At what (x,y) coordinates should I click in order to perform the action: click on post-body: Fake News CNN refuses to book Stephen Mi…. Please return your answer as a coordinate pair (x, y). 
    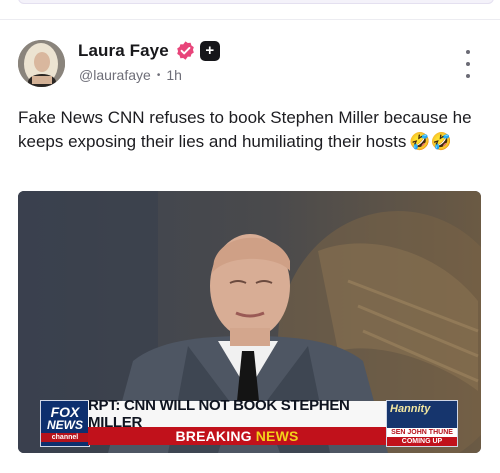
    Looking at the image, I should click on (253, 130).